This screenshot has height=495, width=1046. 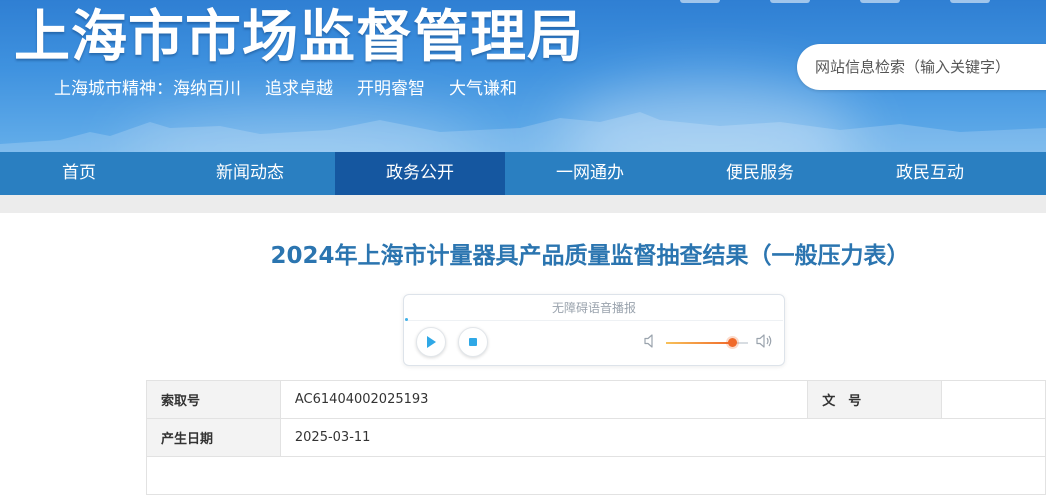 What do you see at coordinates (113, 89) in the screenshot?
I see `spirit-lead: 上海城市精神：` at bounding box center [113, 89].